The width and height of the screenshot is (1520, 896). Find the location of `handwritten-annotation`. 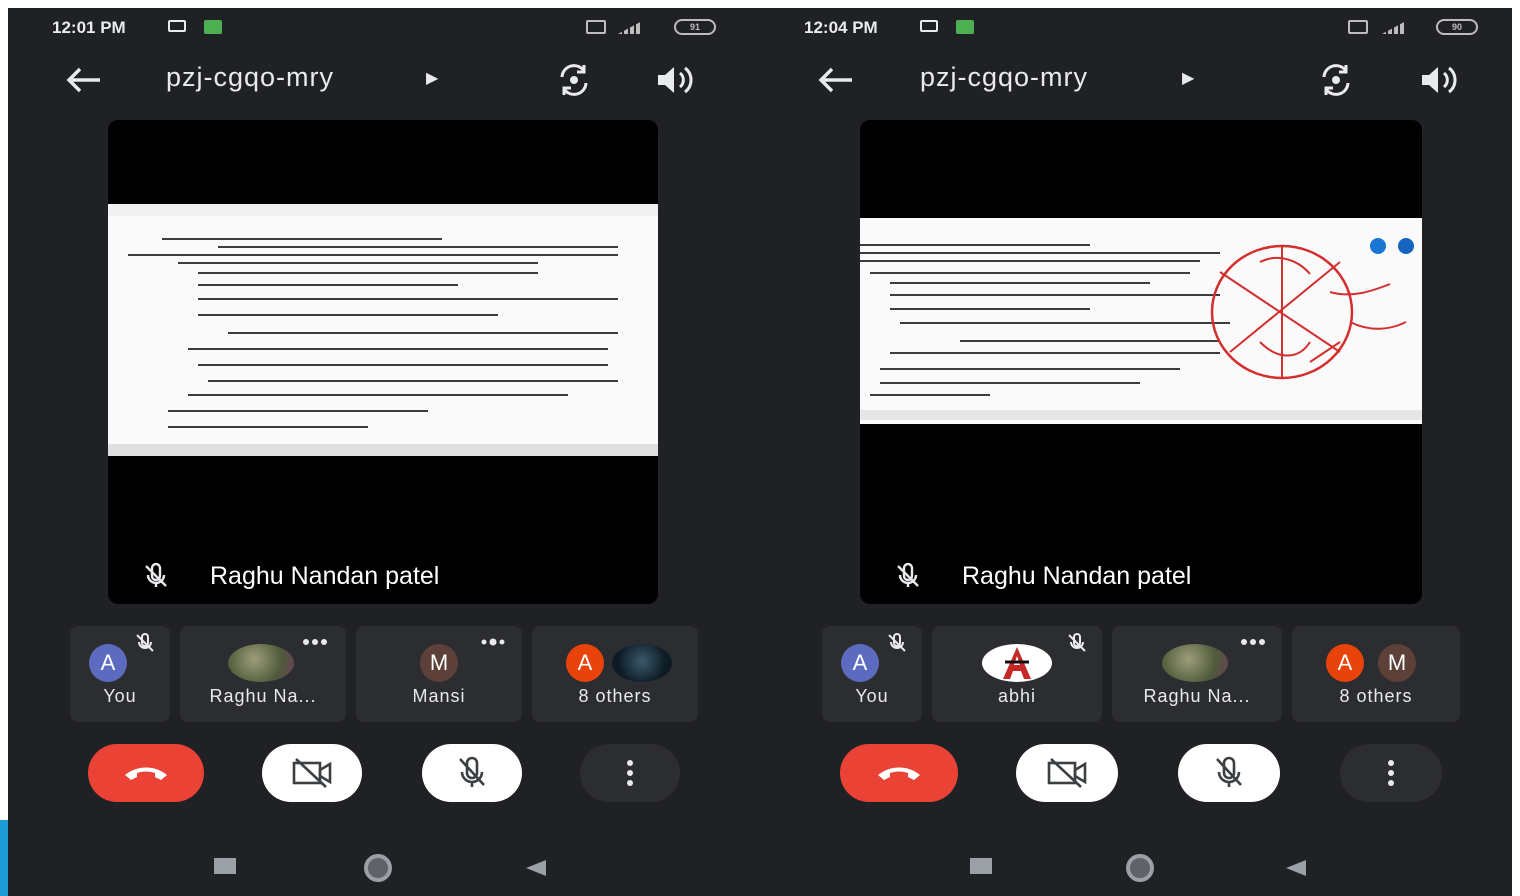

handwritten-annotation is located at coordinates (1312, 309).